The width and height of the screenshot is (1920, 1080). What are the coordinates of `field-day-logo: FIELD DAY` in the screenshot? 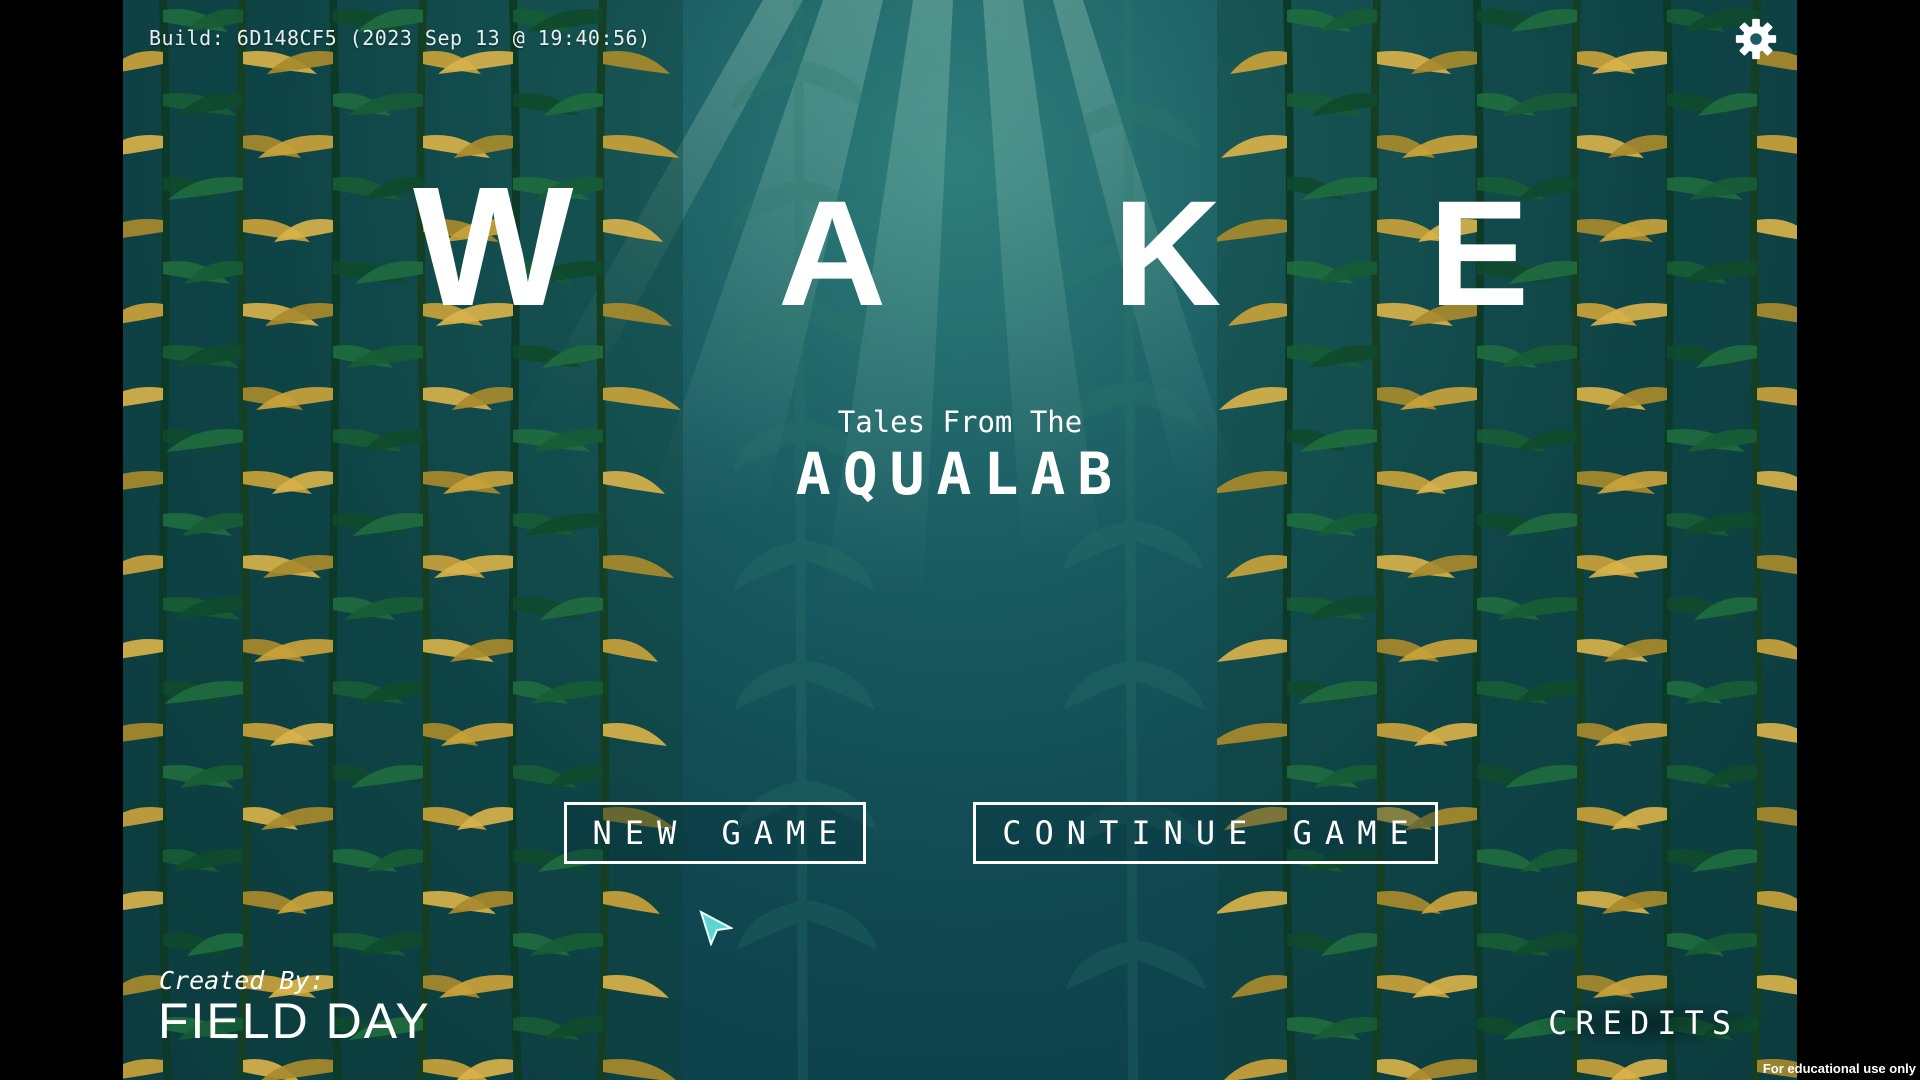 It's located at (294, 1021).